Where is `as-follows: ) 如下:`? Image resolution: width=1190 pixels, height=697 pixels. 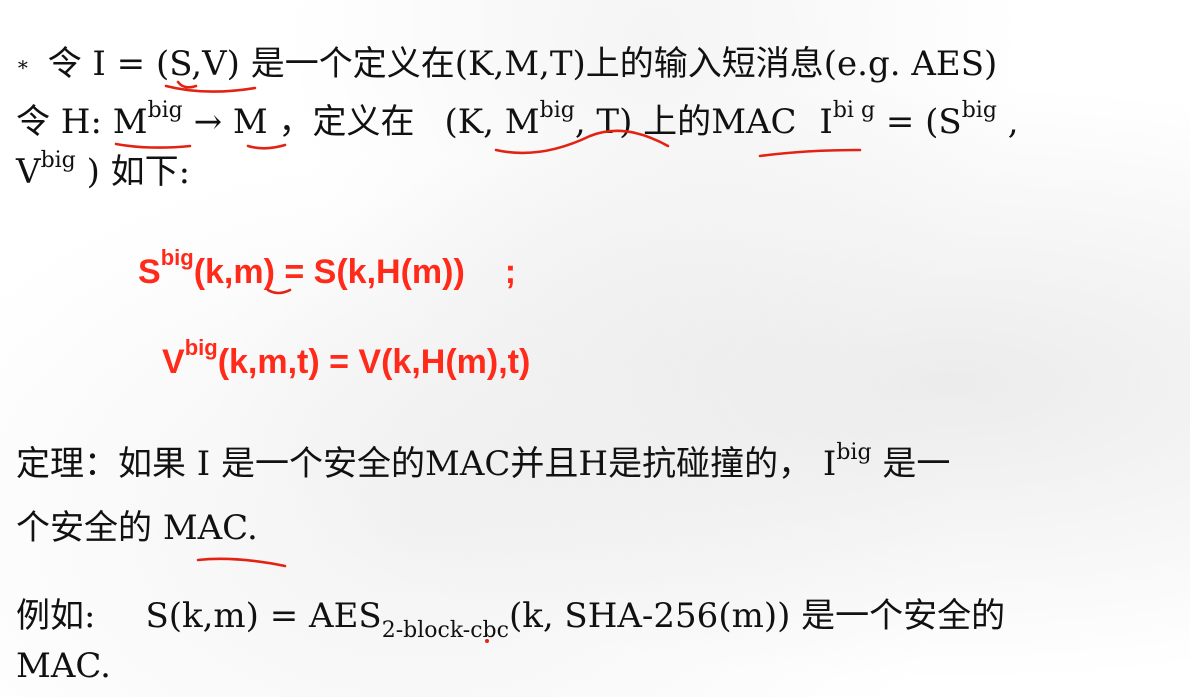 as-follows: ) 如下: is located at coordinates (133, 172).